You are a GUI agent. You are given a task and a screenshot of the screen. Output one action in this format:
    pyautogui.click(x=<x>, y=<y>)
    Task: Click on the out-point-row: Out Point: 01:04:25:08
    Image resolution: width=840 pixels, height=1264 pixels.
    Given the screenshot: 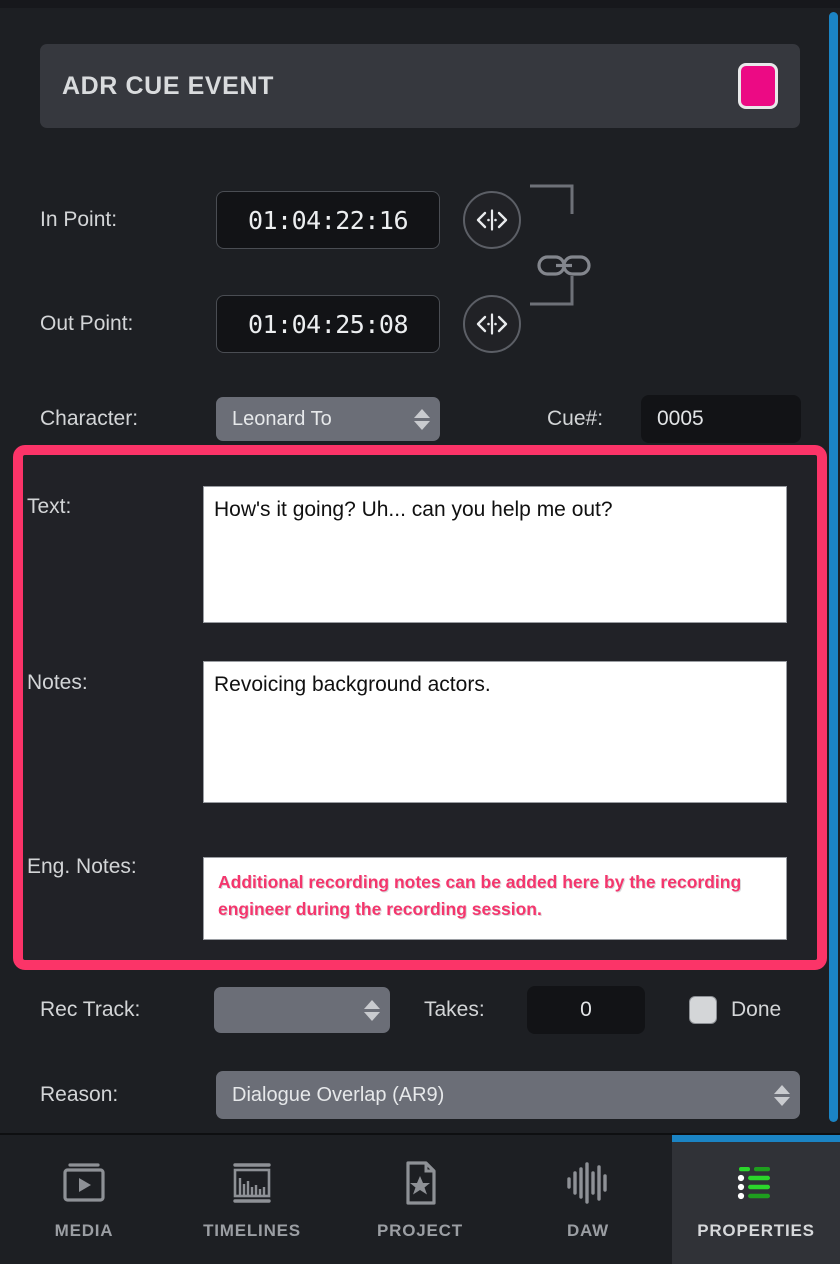 What is the action you would take?
    pyautogui.click(x=420, y=316)
    